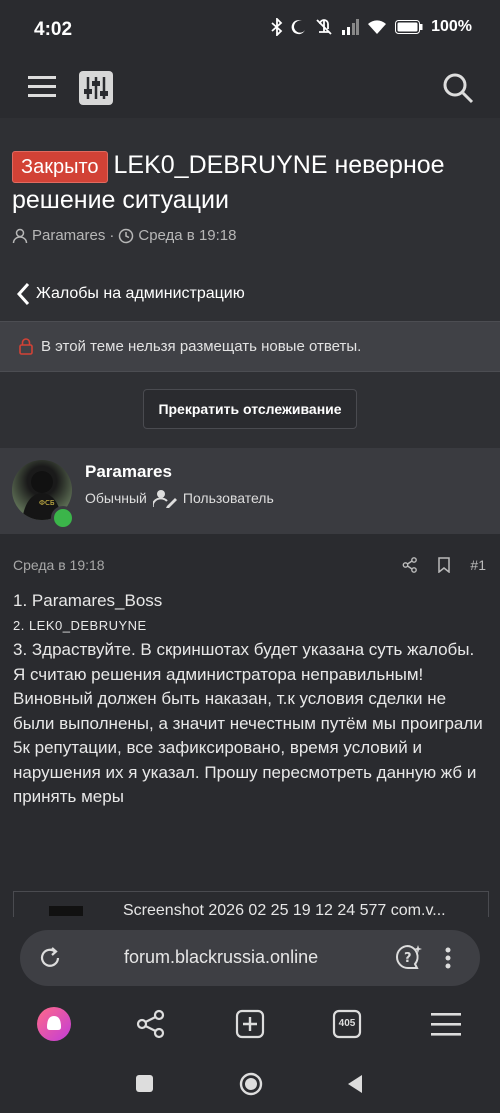 The image size is (500, 1113). I want to click on assistant-icon: ?, so click(408, 957).